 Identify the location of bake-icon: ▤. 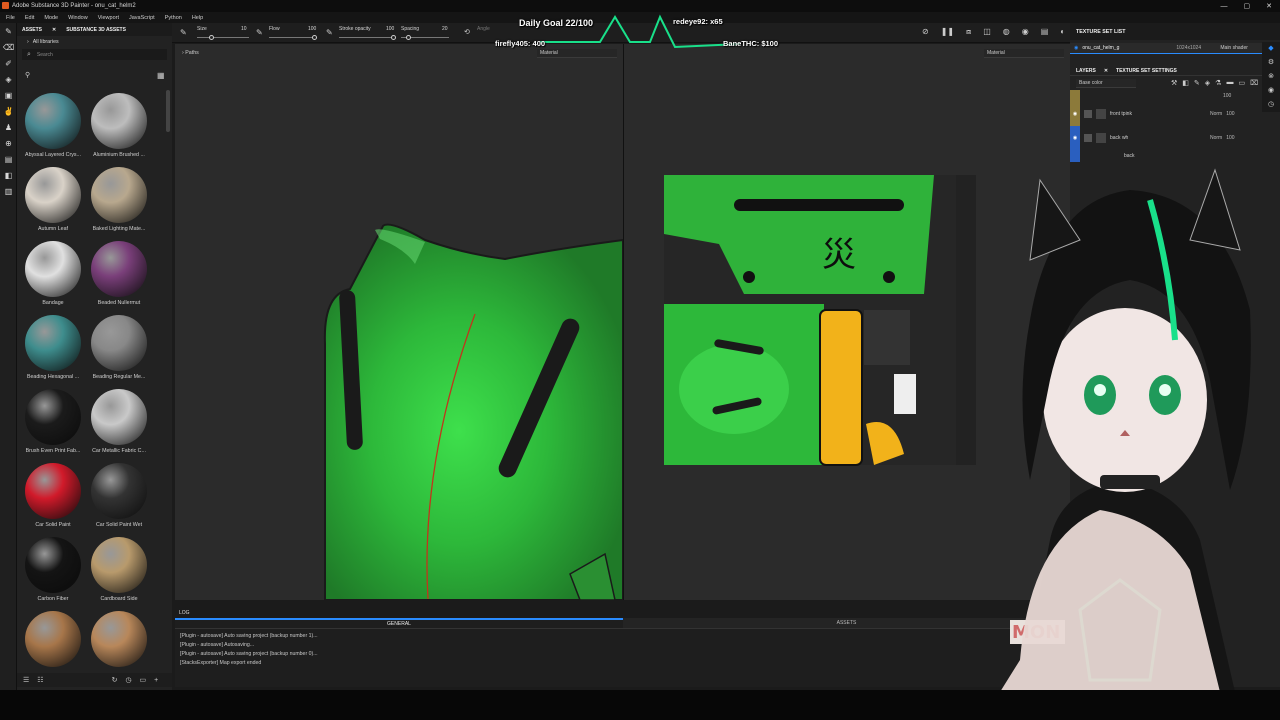
(8, 159).